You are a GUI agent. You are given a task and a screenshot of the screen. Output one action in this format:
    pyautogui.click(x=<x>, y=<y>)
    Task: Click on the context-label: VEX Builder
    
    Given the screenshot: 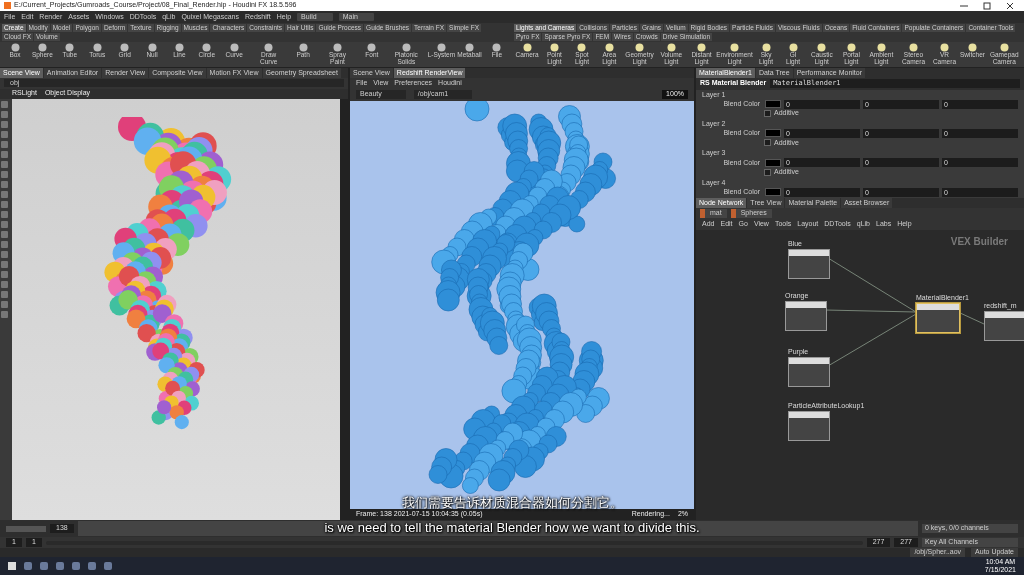 What is the action you would take?
    pyautogui.click(x=979, y=242)
    